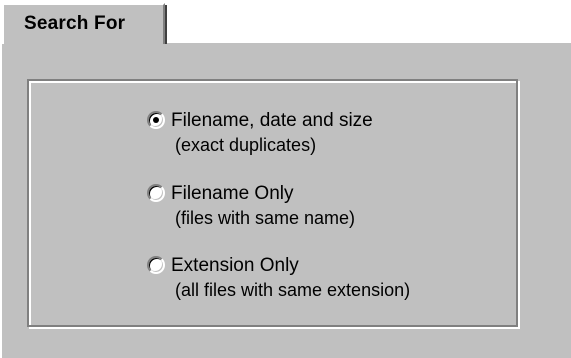 Image resolution: width=571 pixels, height=358 pixels. What do you see at coordinates (265, 218) in the screenshot?
I see `option-filename-only-description: (files with same name)` at bounding box center [265, 218].